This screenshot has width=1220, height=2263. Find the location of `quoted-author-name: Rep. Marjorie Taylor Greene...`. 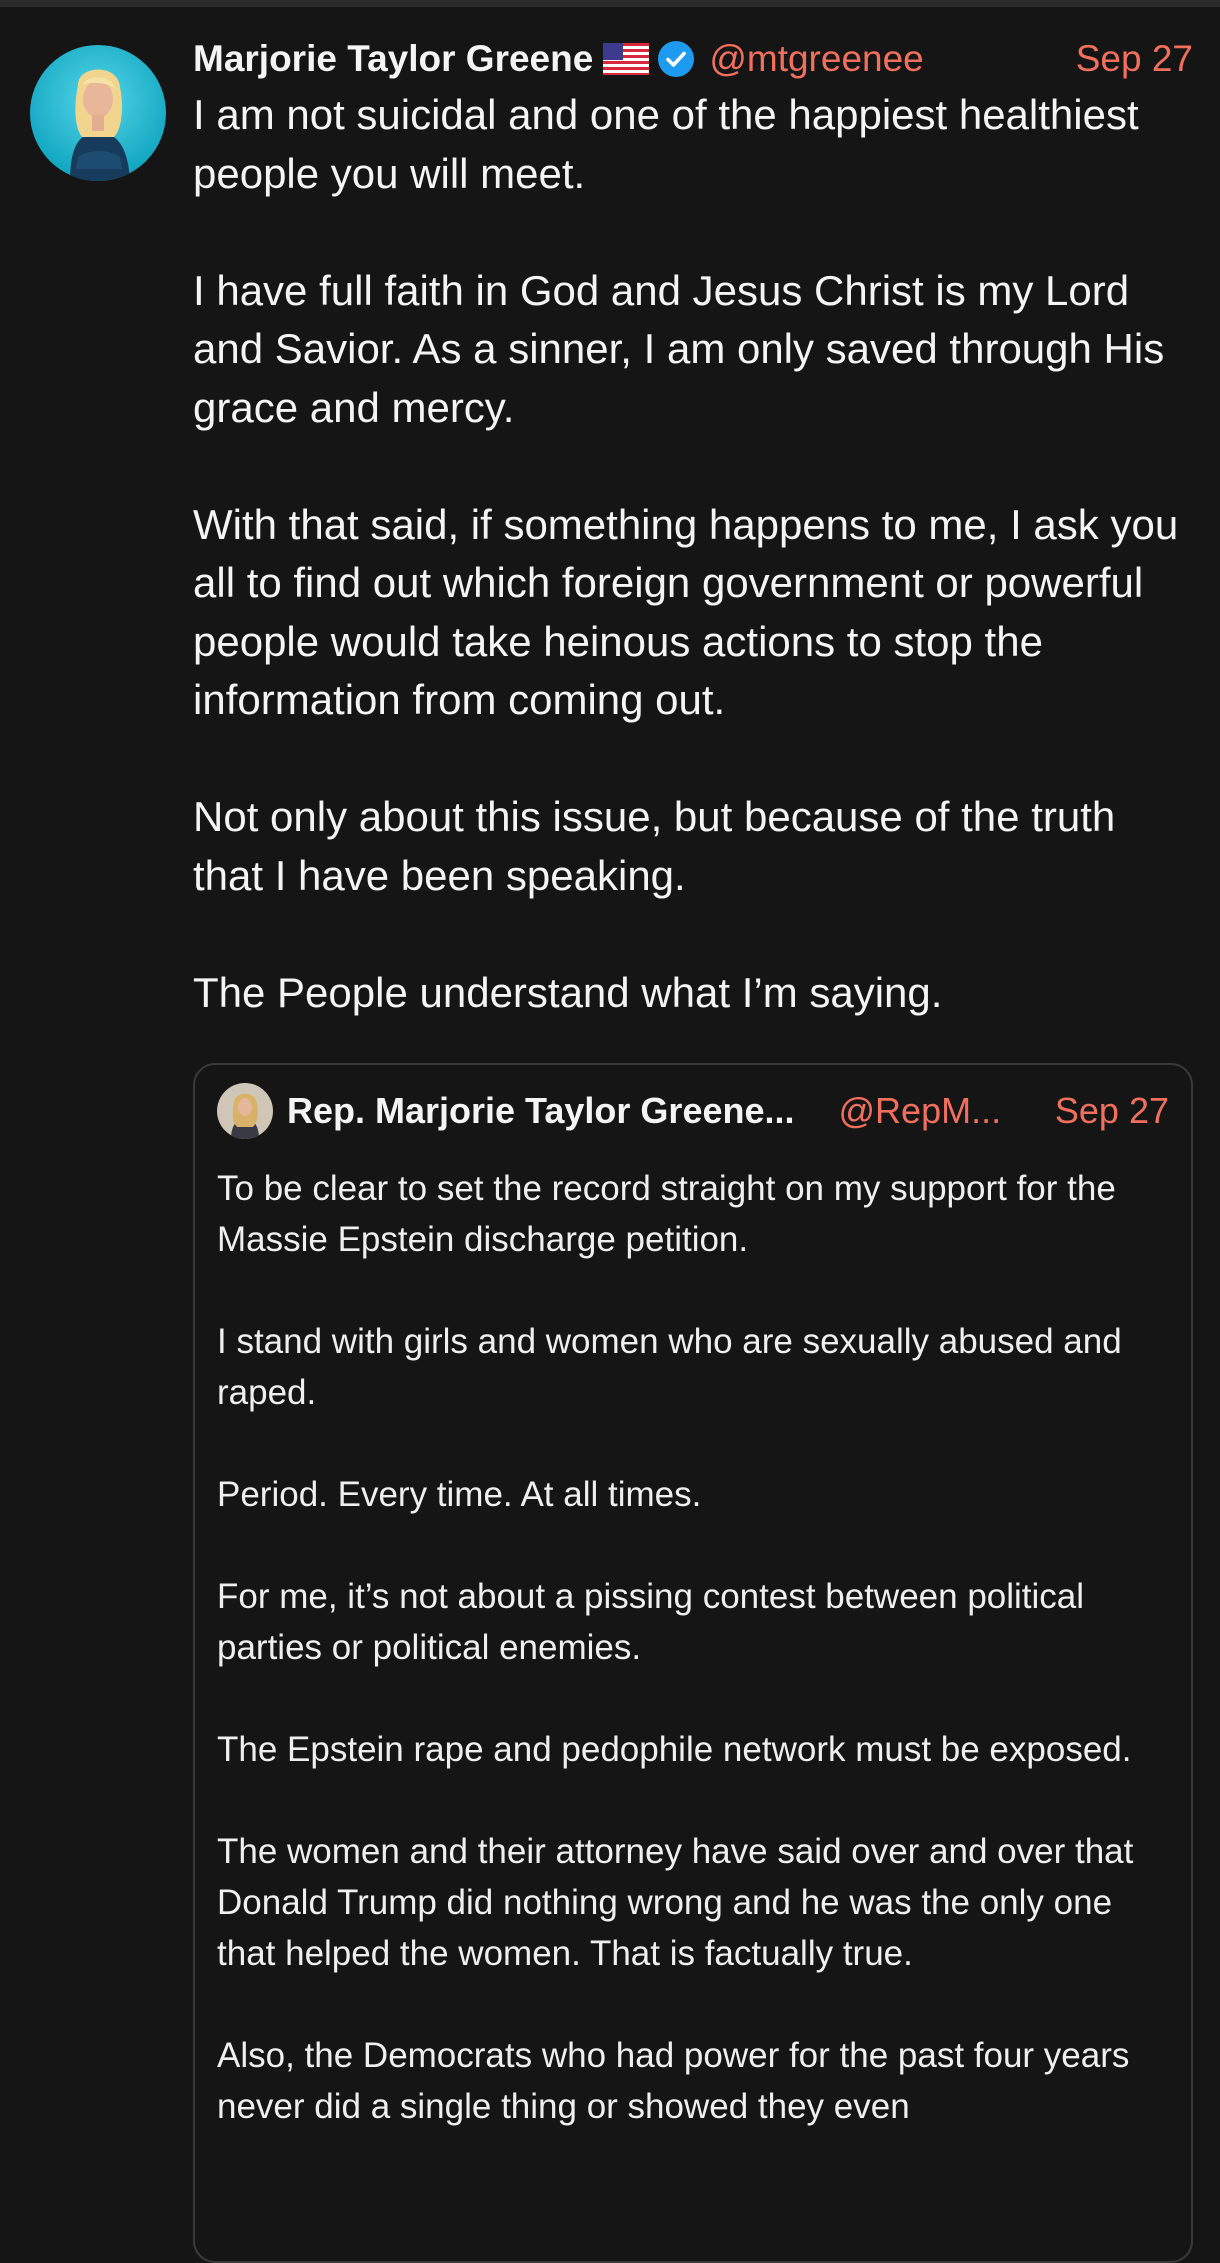

quoted-author-name: Rep. Marjorie Taylor Greene... is located at coordinates (541, 1111).